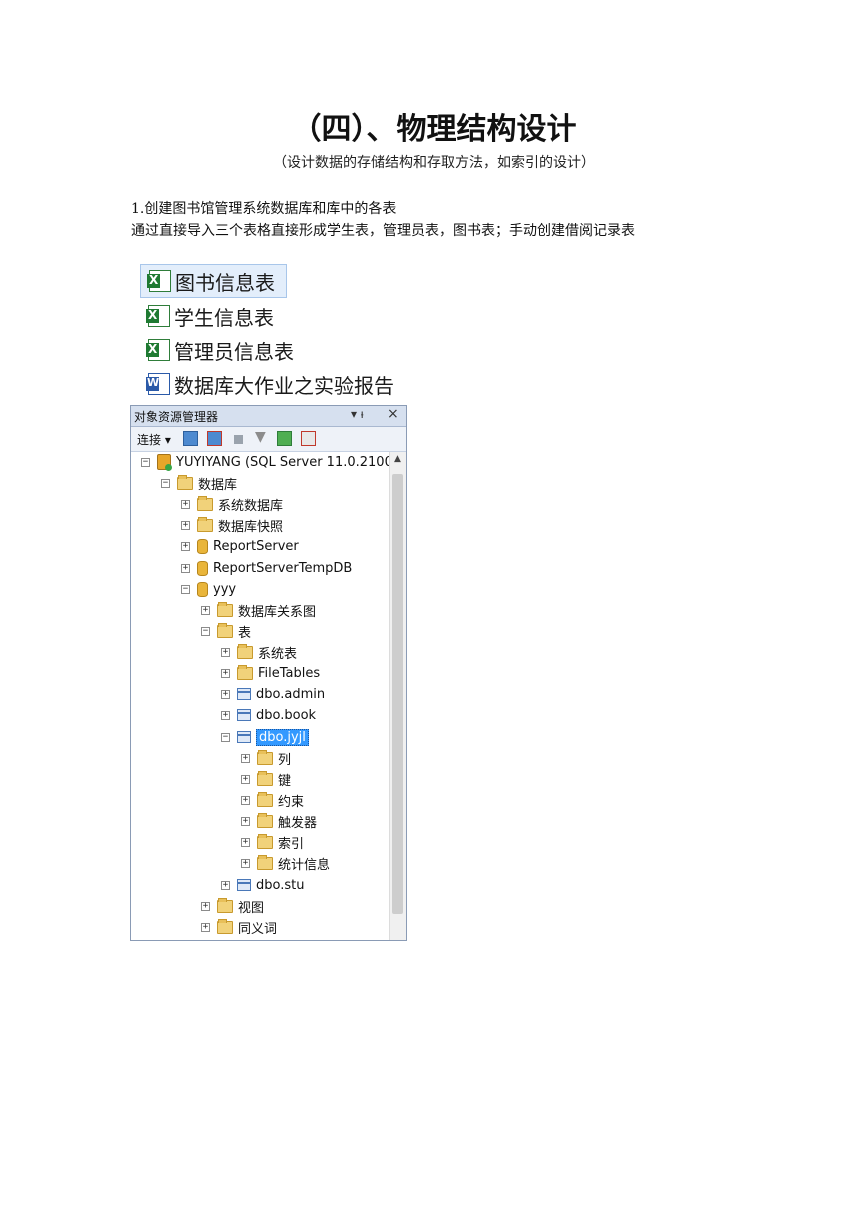 The height and width of the screenshot is (1228, 868). I want to click on scroll-up-icon: ▲, so click(397, 459).